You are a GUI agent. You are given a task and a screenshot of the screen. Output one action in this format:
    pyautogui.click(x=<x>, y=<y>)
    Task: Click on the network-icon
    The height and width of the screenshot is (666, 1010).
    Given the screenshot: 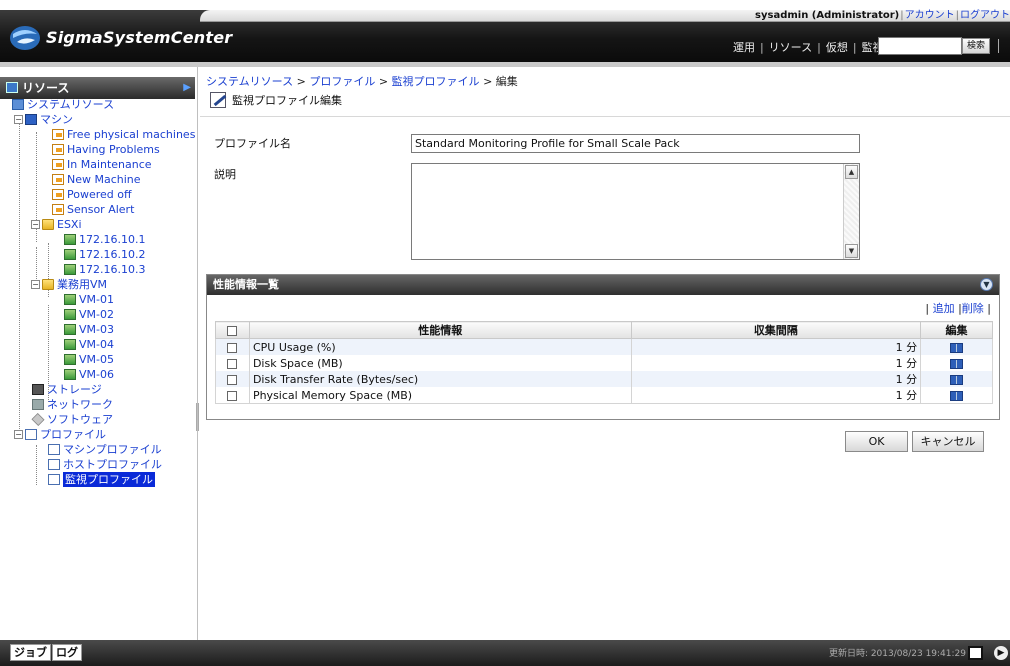 What is the action you would take?
    pyautogui.click(x=38, y=404)
    